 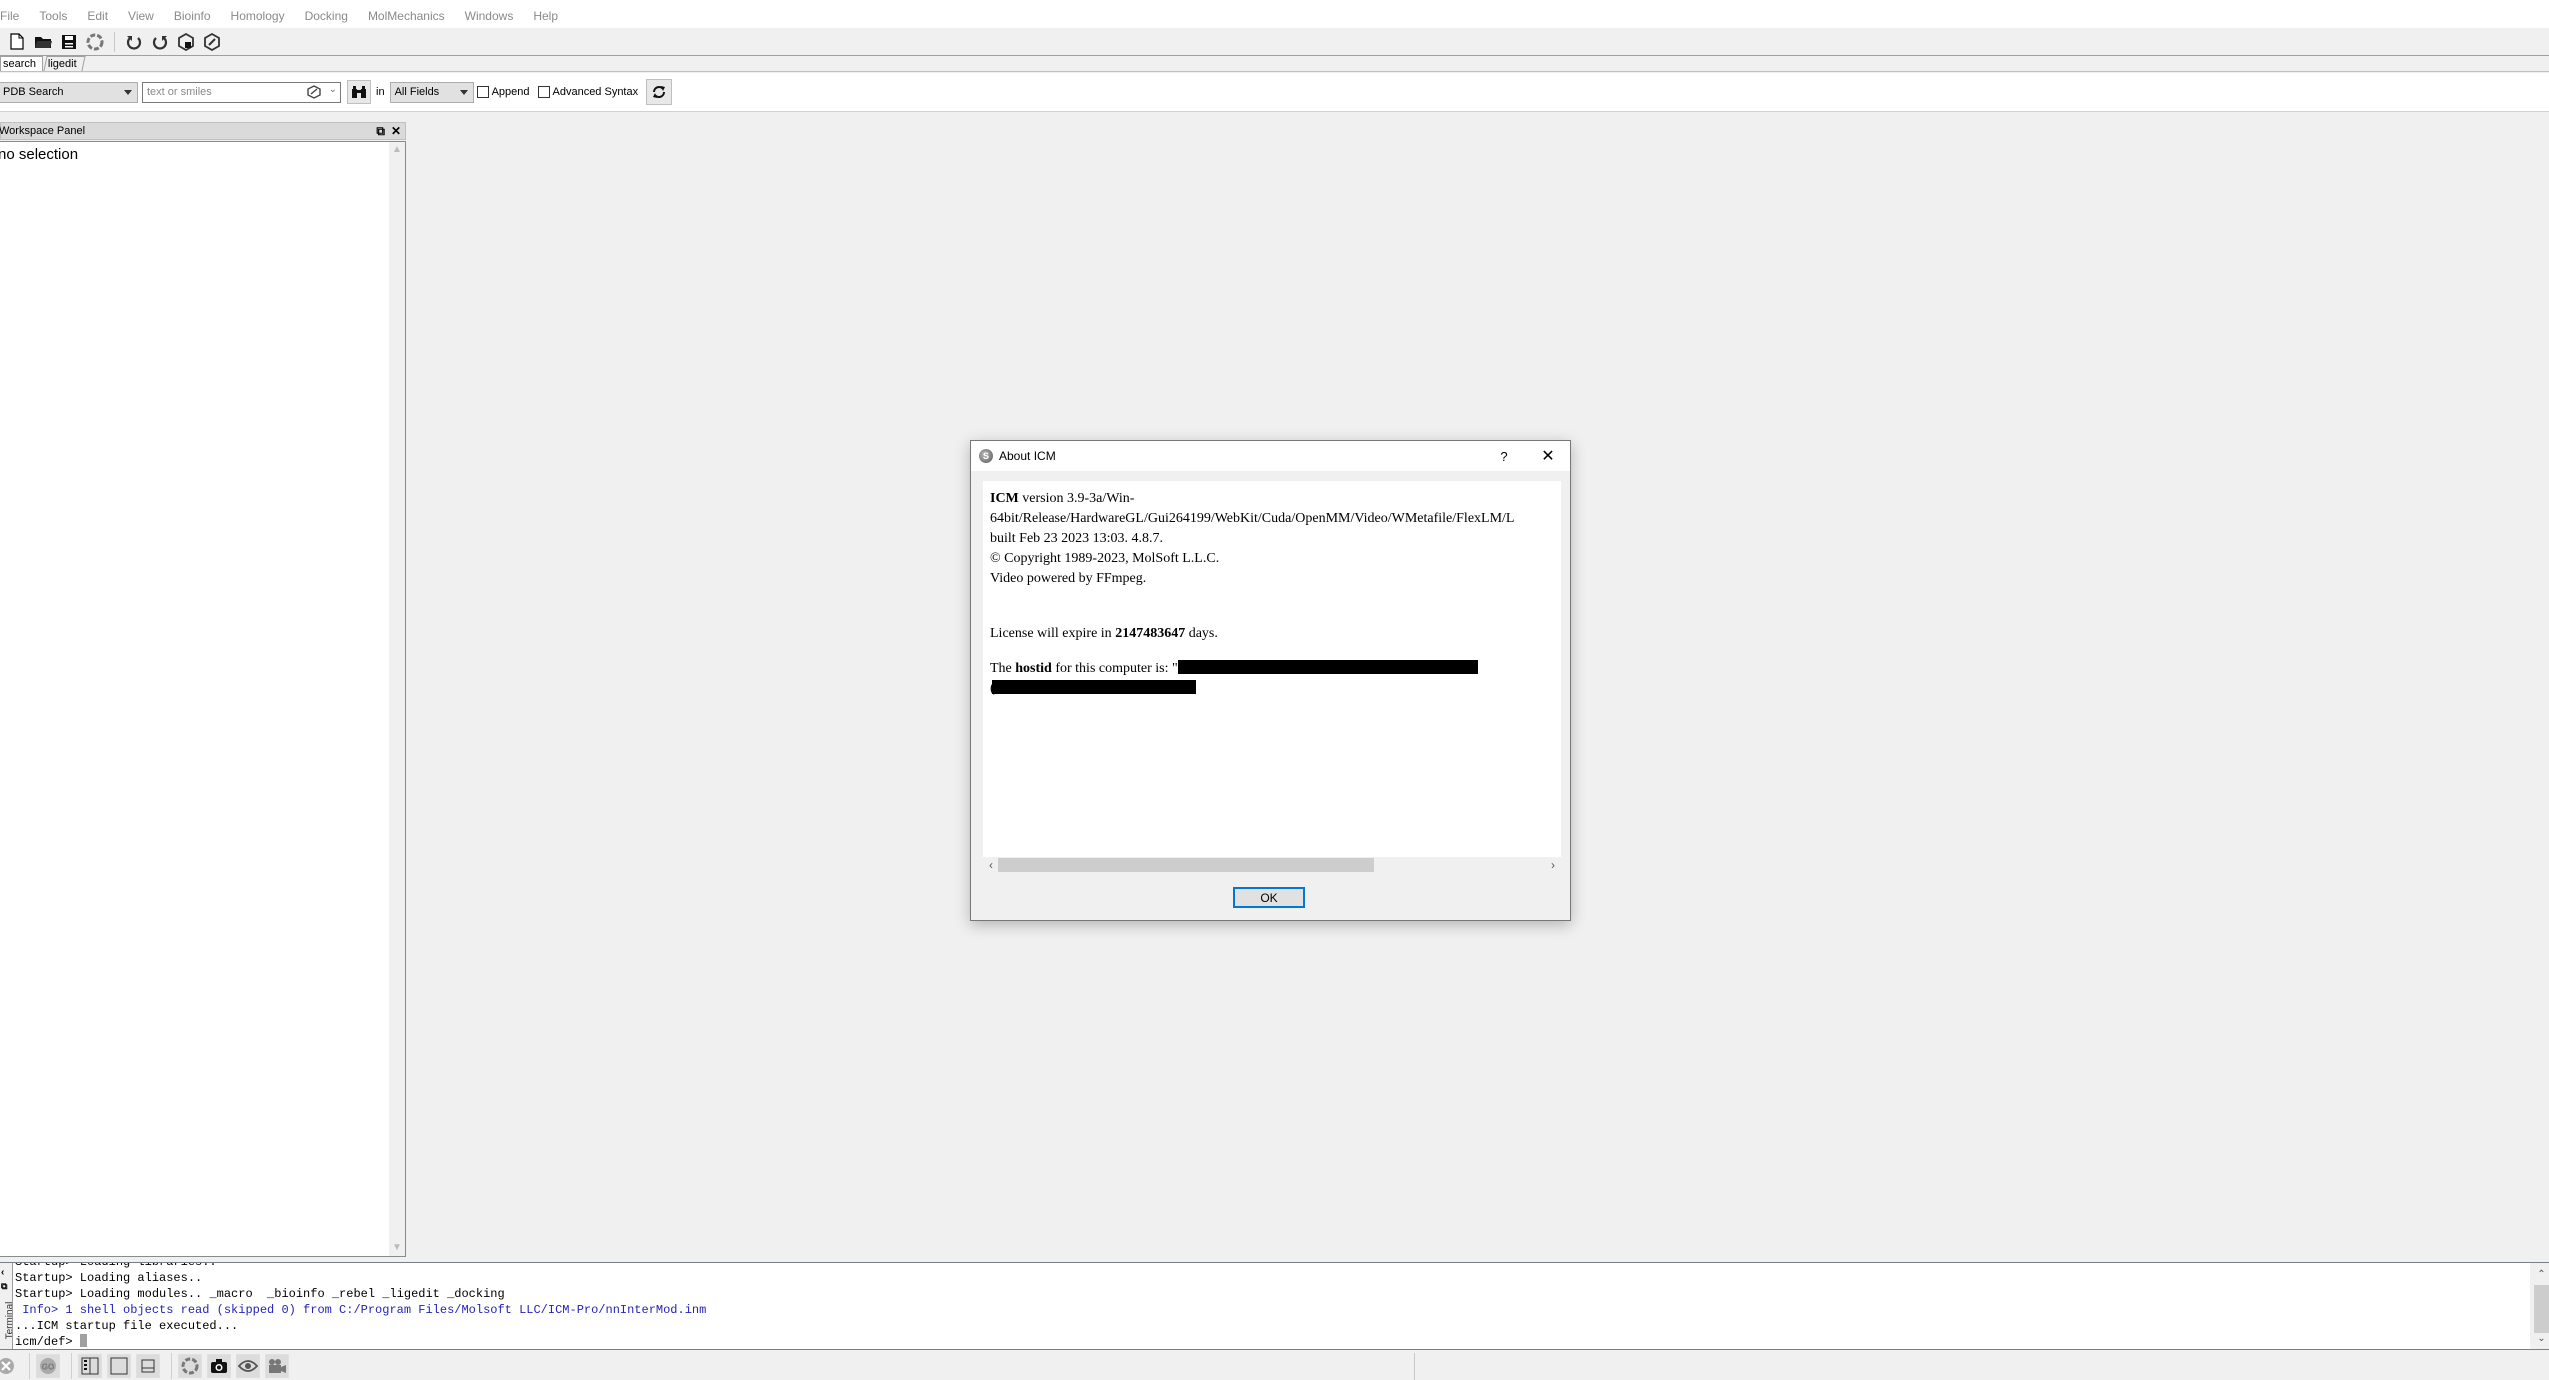 I want to click on terminal-scrollbar: ⌃ ⌄, so click(x=2541, y=1306).